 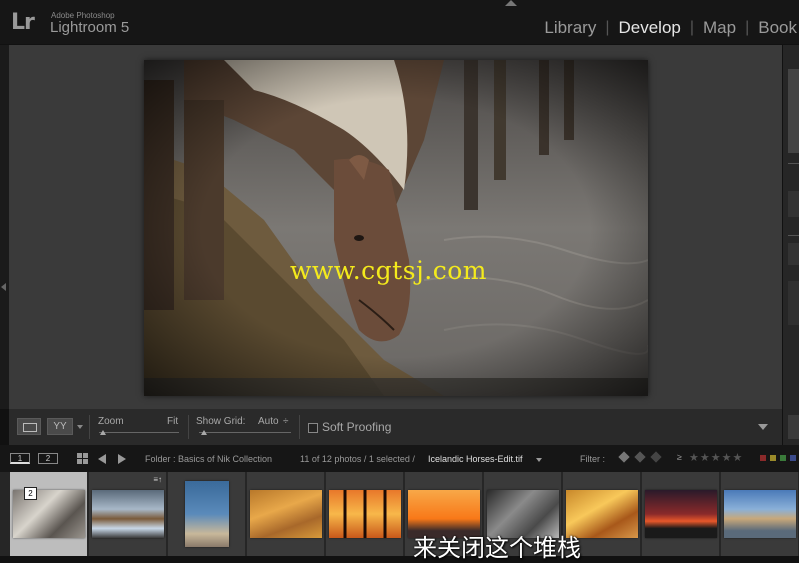 What do you see at coordinates (268, 421) in the screenshot?
I see `show-grid-value: Auto` at bounding box center [268, 421].